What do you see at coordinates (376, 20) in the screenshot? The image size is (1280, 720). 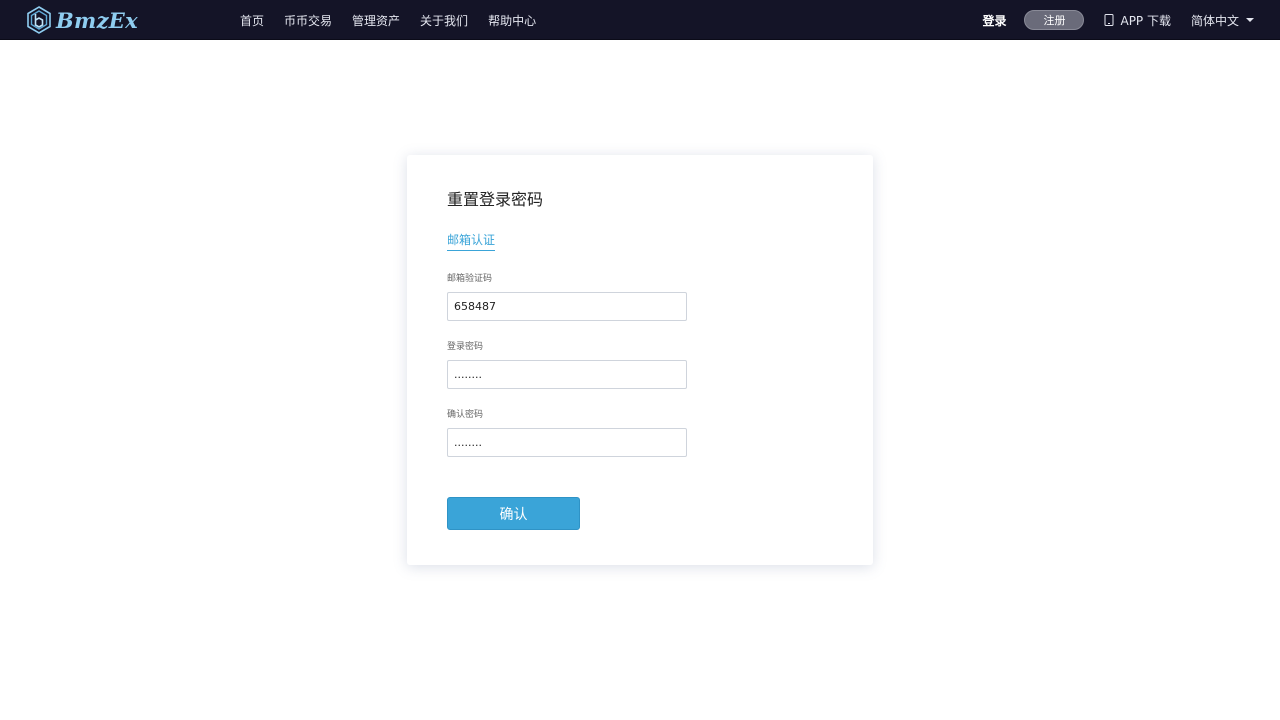 I see `nav-assets: 管理资产` at bounding box center [376, 20].